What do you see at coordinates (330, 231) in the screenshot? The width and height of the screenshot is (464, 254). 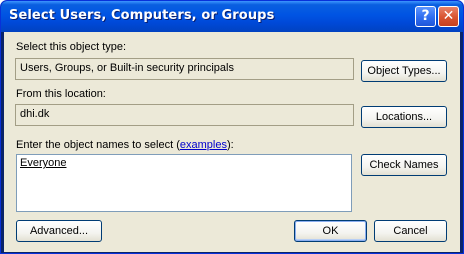 I see `ok-button: OK` at bounding box center [330, 231].